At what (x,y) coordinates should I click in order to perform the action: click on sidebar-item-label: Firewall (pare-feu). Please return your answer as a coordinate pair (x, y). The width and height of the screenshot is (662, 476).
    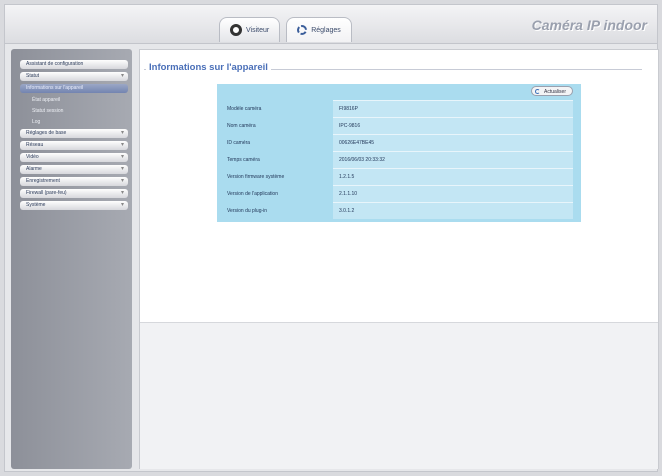
    Looking at the image, I should click on (46, 193).